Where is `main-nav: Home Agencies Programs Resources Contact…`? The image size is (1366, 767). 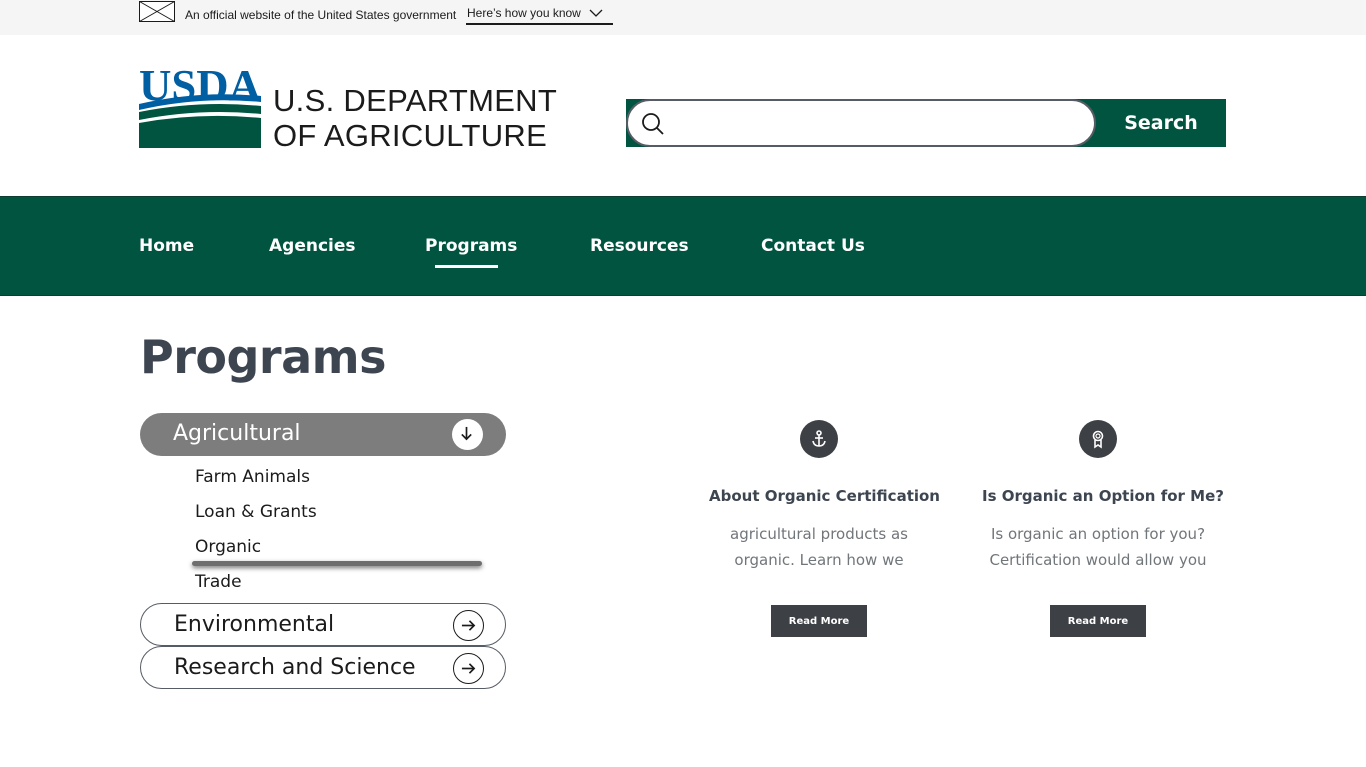 main-nav: Home Agencies Programs Resources Contact… is located at coordinates (683, 246).